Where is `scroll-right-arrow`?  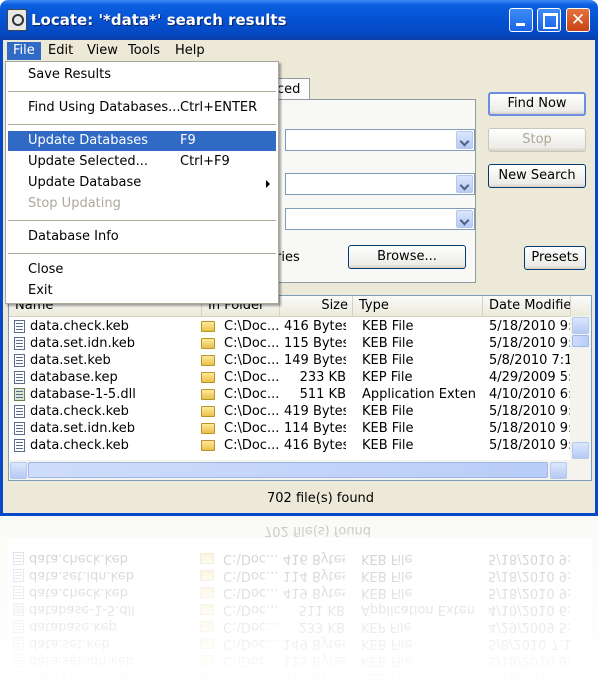
scroll-right-arrow is located at coordinates (558, 470).